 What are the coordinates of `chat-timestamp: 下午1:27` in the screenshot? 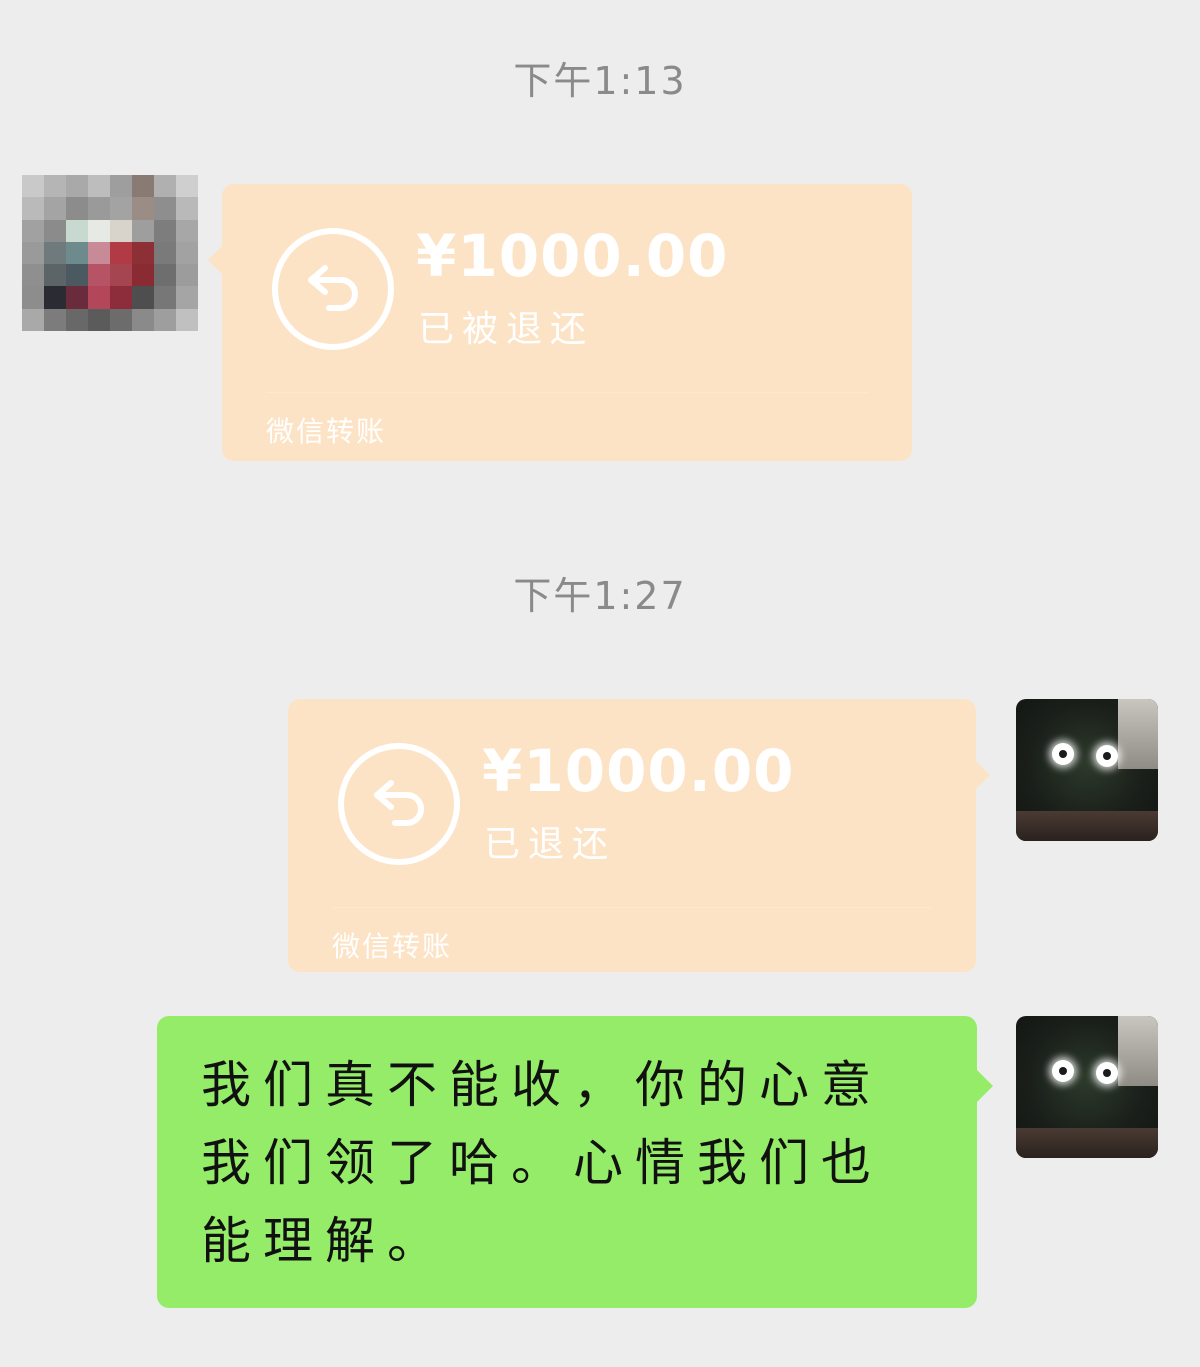 It's located at (600, 596).